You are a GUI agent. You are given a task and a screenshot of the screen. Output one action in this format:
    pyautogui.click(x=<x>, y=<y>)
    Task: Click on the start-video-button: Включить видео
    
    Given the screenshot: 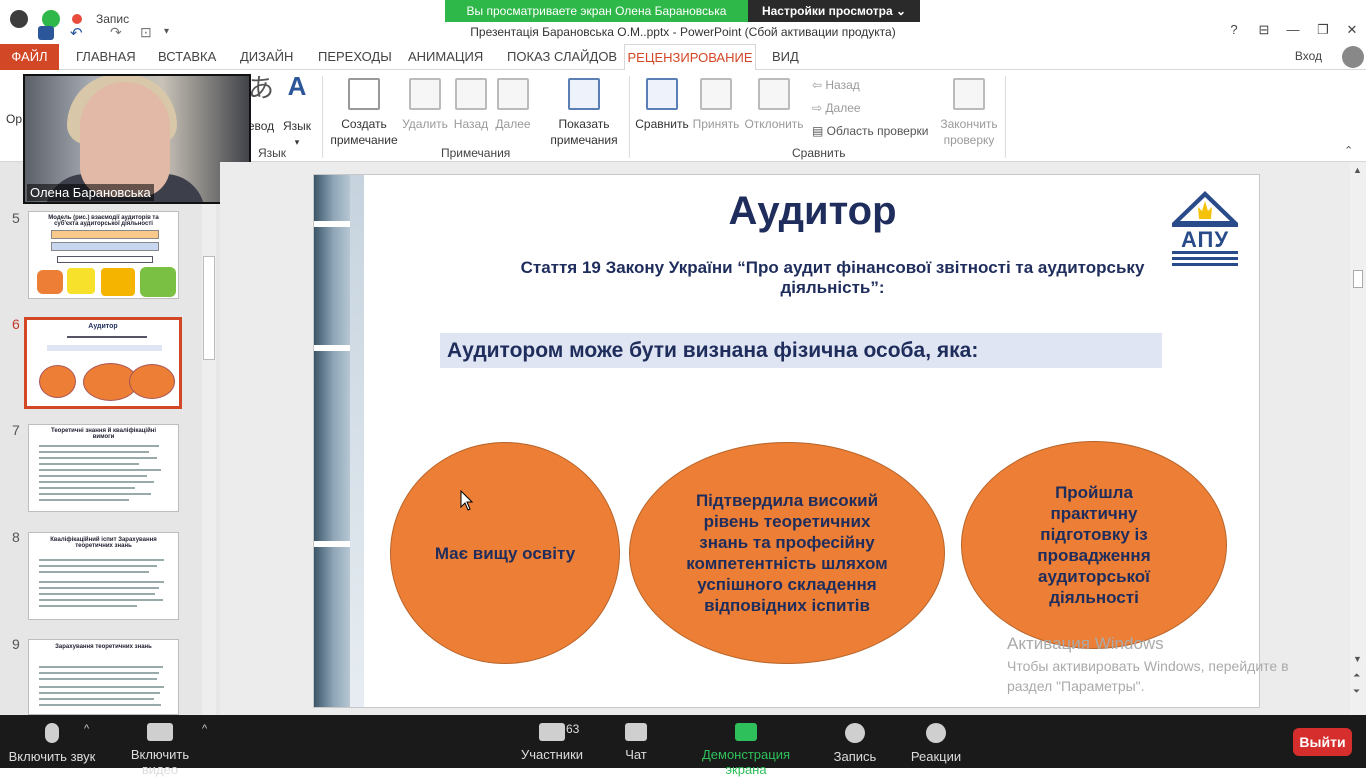 What is the action you would take?
    pyautogui.click(x=160, y=750)
    